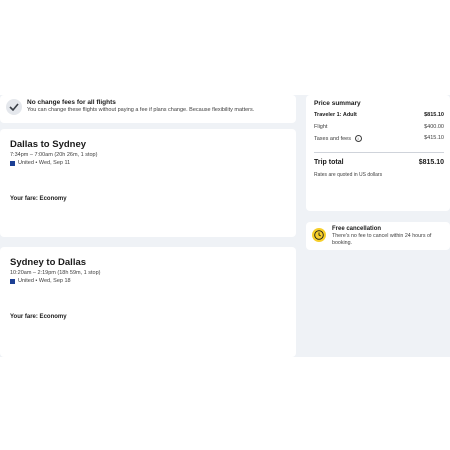 The width and height of the screenshot is (450, 450). I want to click on summary-divider, so click(379, 152).